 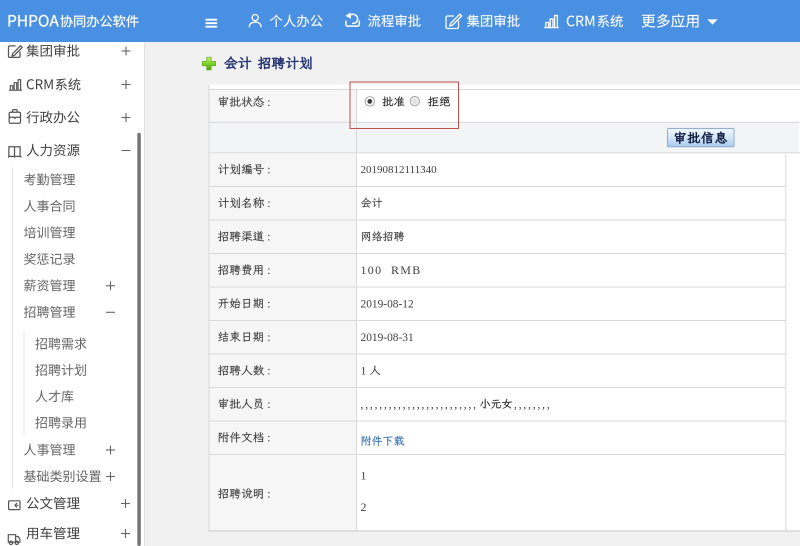 I want to click on svg-text: 2, so click(x=364, y=507).